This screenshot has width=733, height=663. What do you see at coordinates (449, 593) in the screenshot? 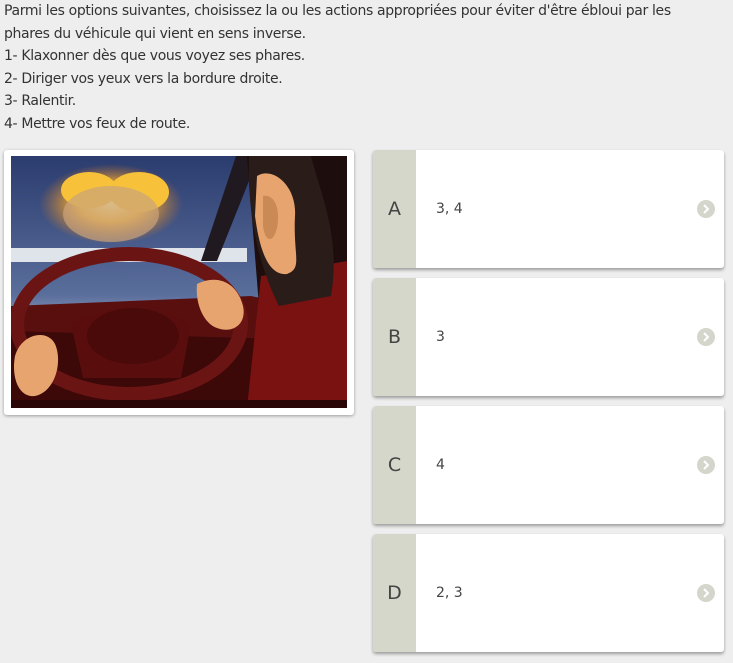
I see `answer-text: 2, 3` at bounding box center [449, 593].